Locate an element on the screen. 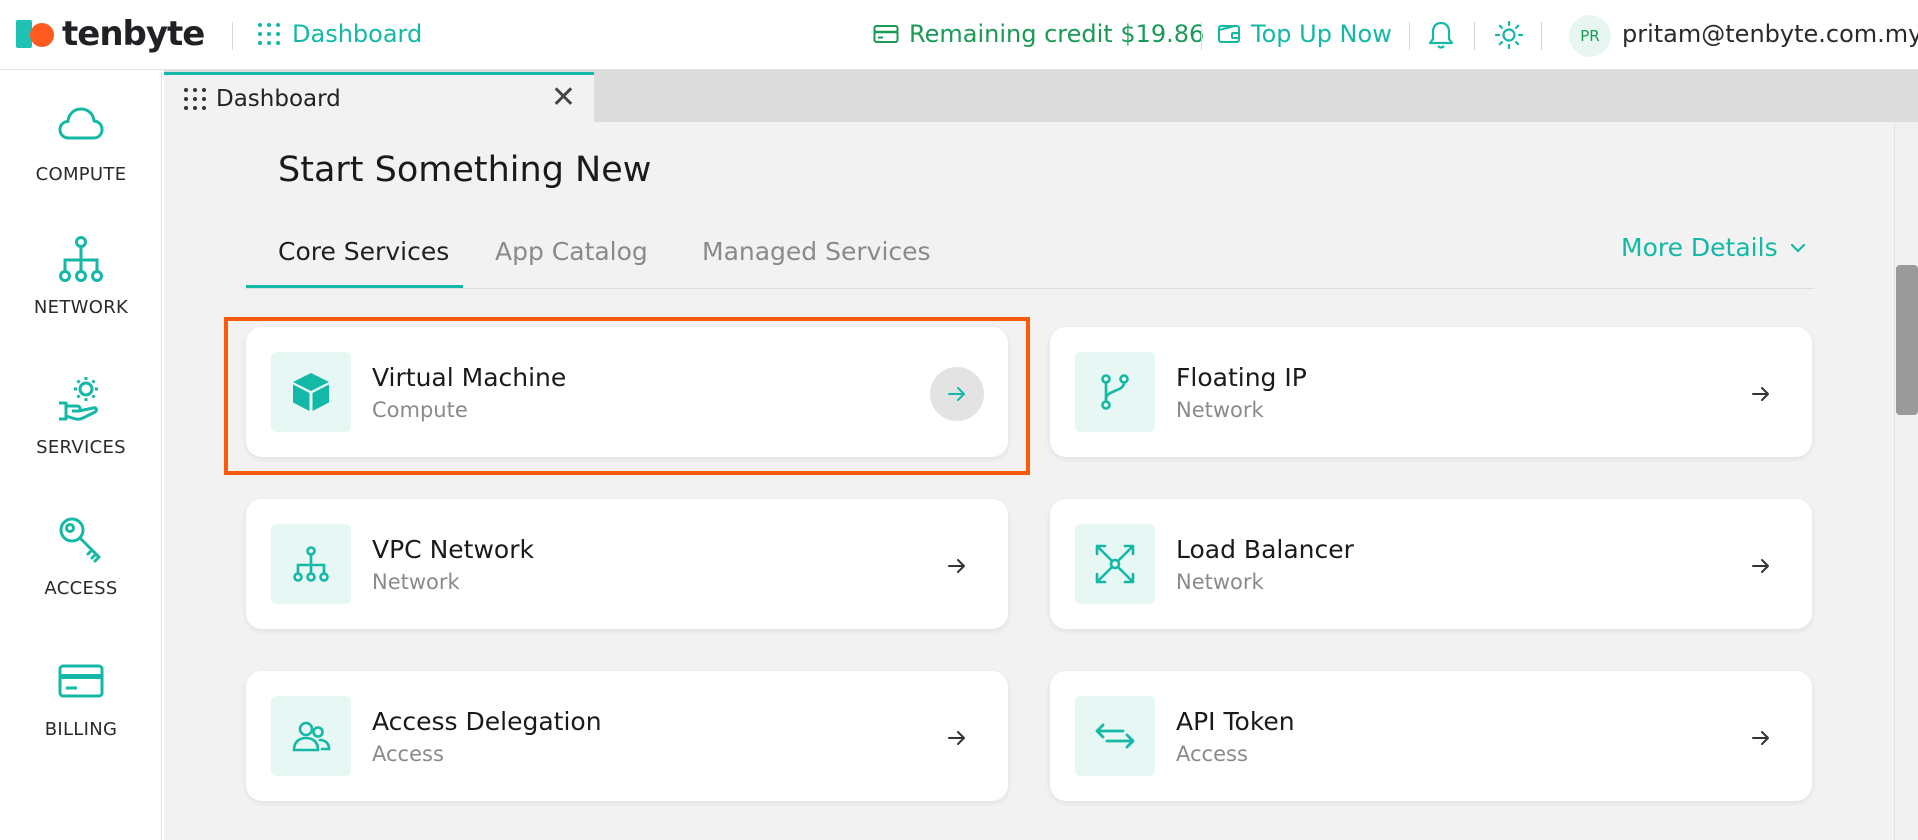 Image resolution: width=1918 pixels, height=840 pixels. chevron-down-icon is located at coordinates (1797, 248).